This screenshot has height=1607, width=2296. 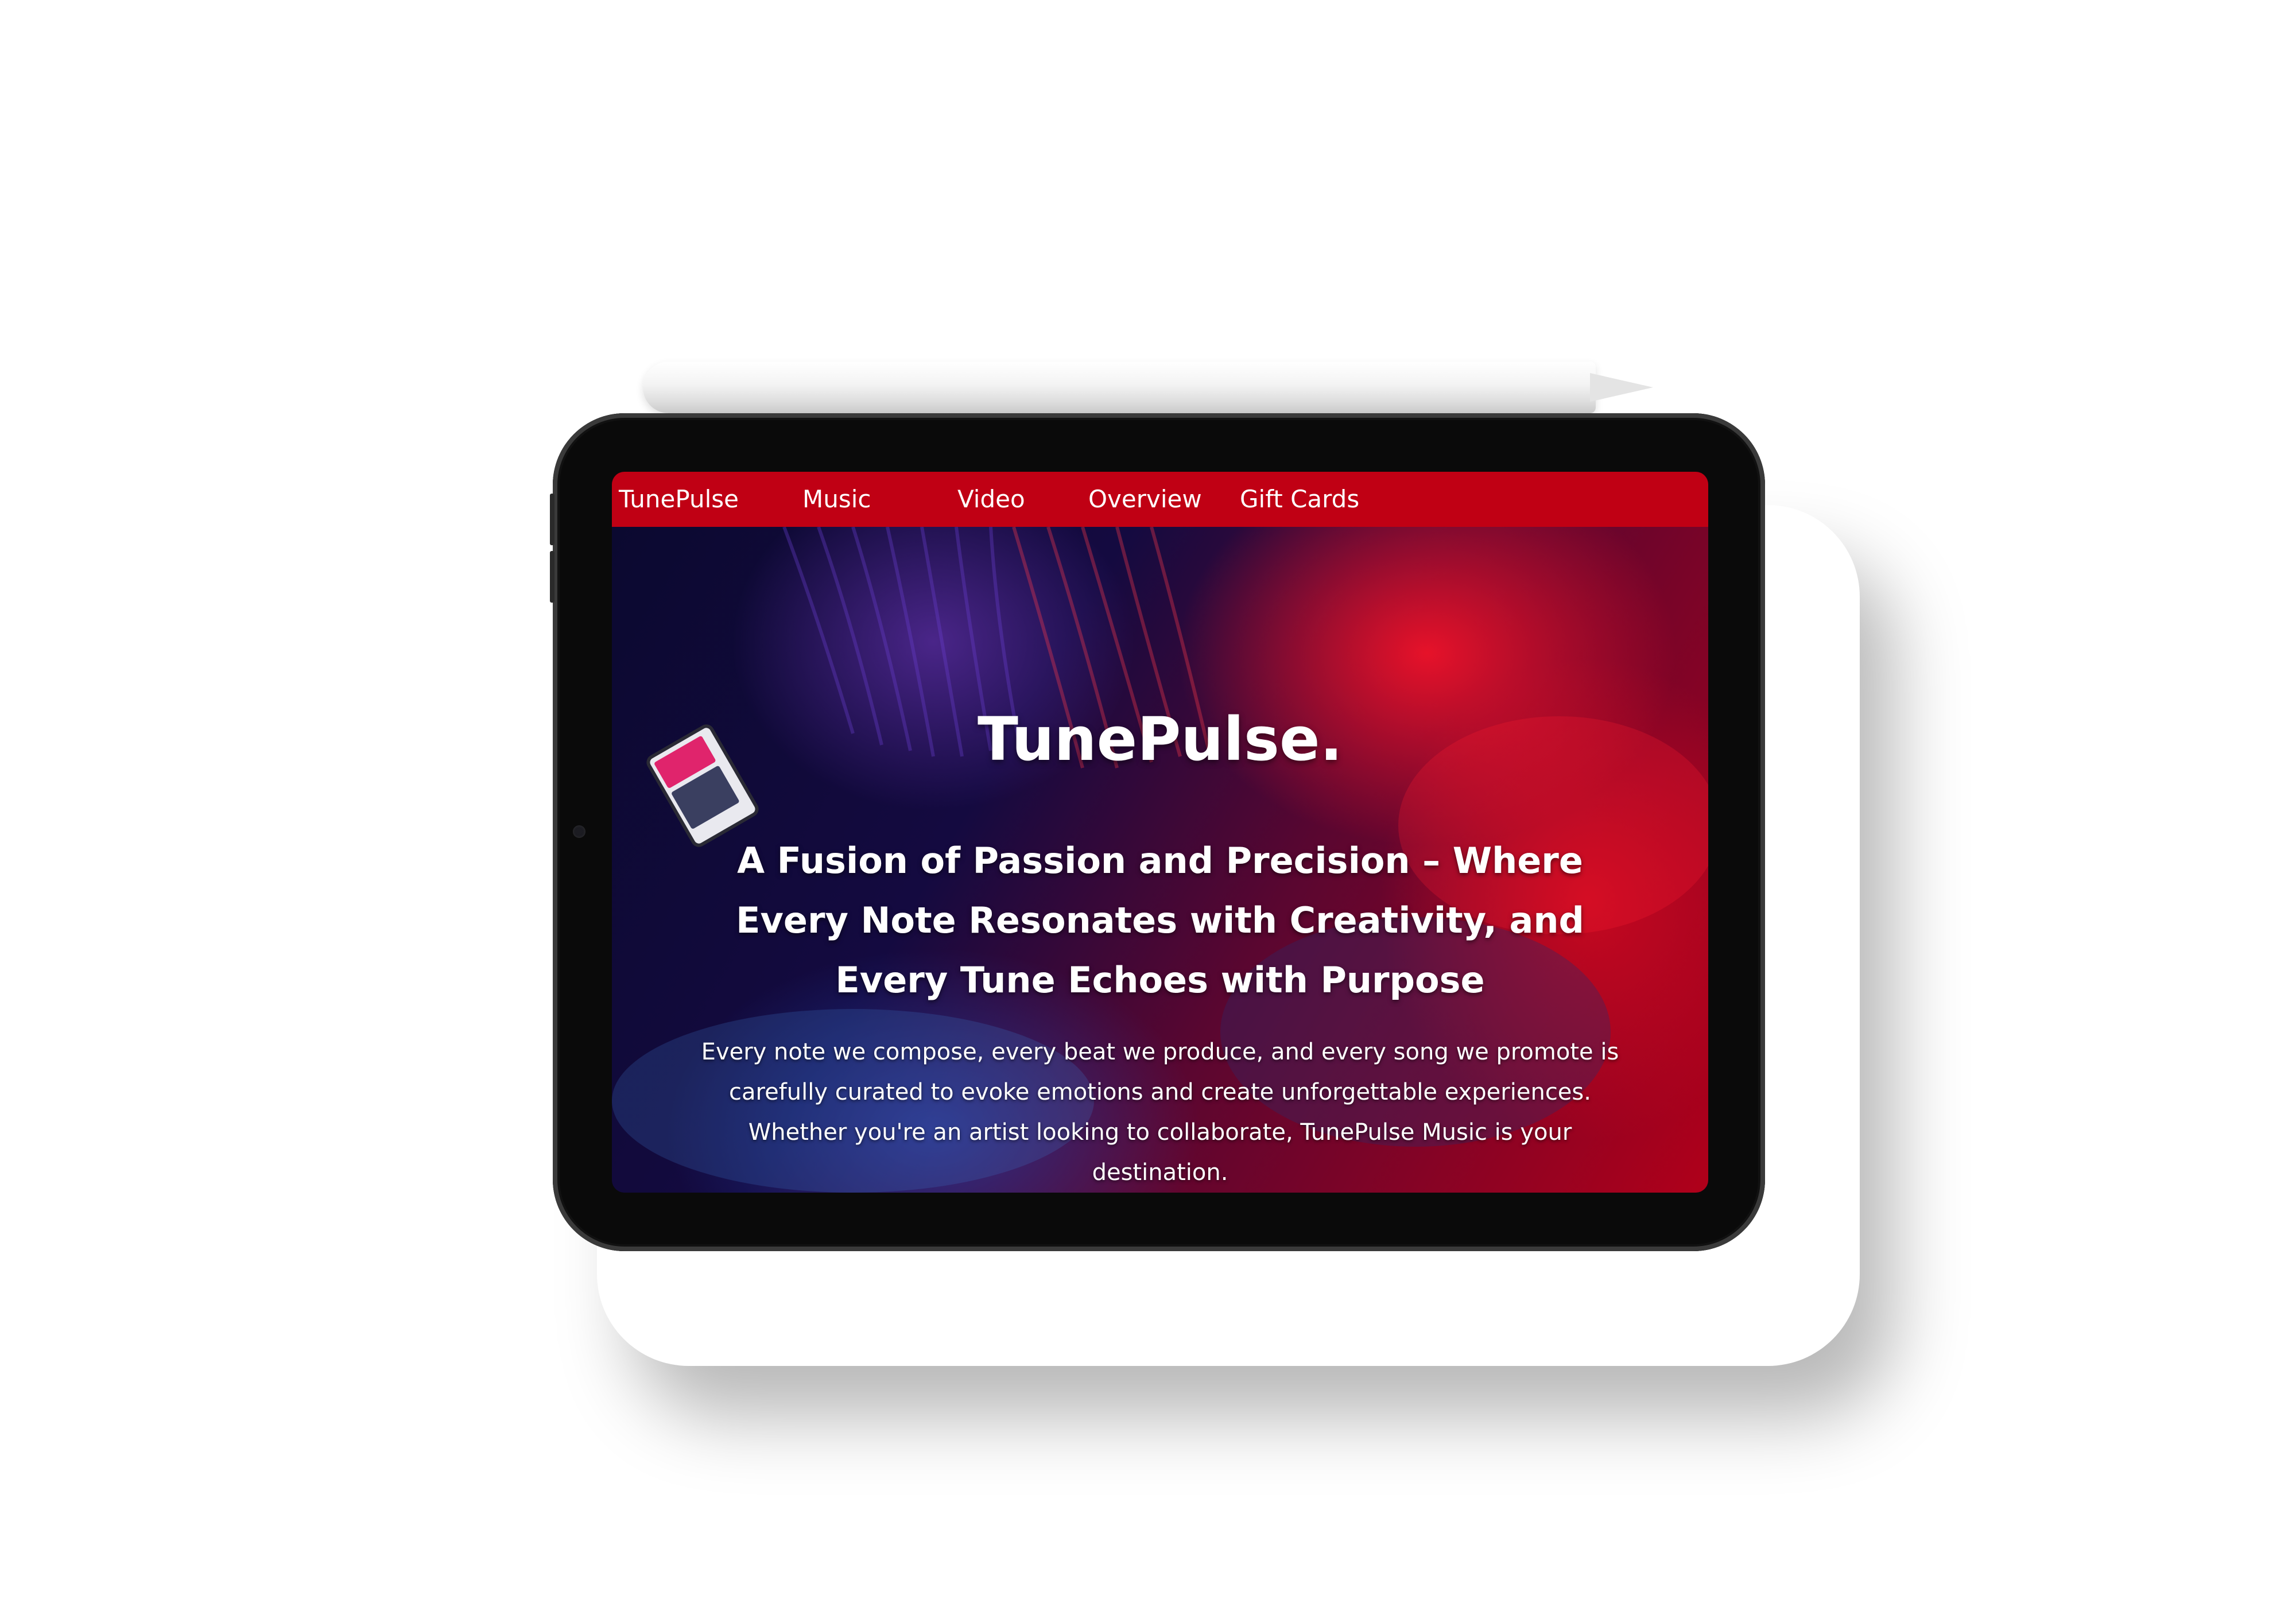 What do you see at coordinates (552, 519) in the screenshot?
I see `volume-up-button` at bounding box center [552, 519].